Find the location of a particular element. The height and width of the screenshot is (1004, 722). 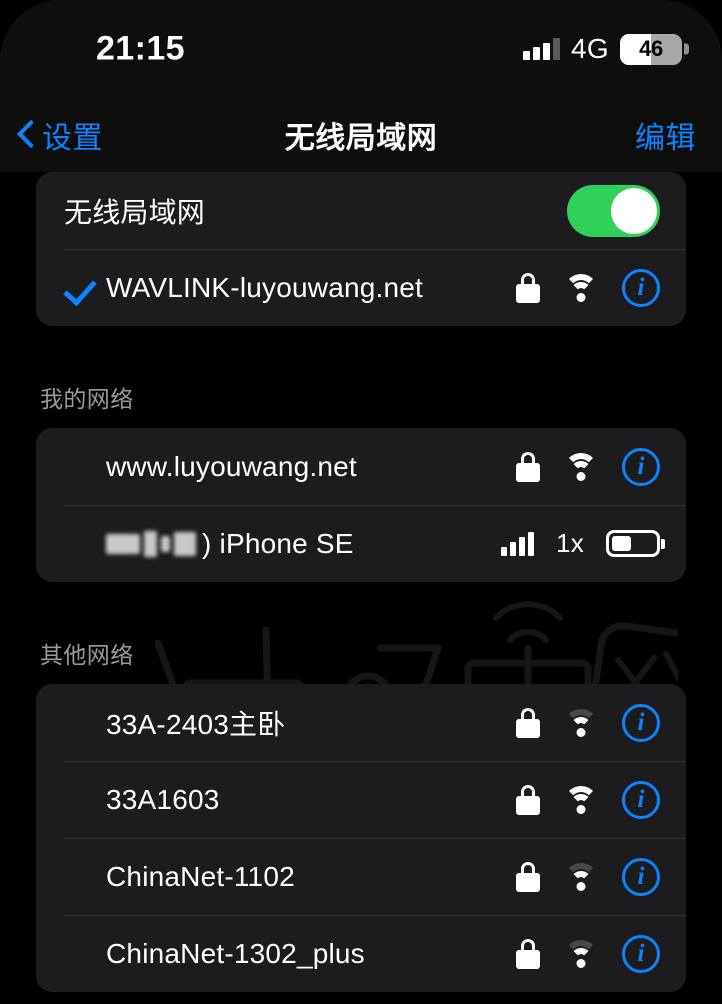

wifi-toggle-switch is located at coordinates (613, 210).